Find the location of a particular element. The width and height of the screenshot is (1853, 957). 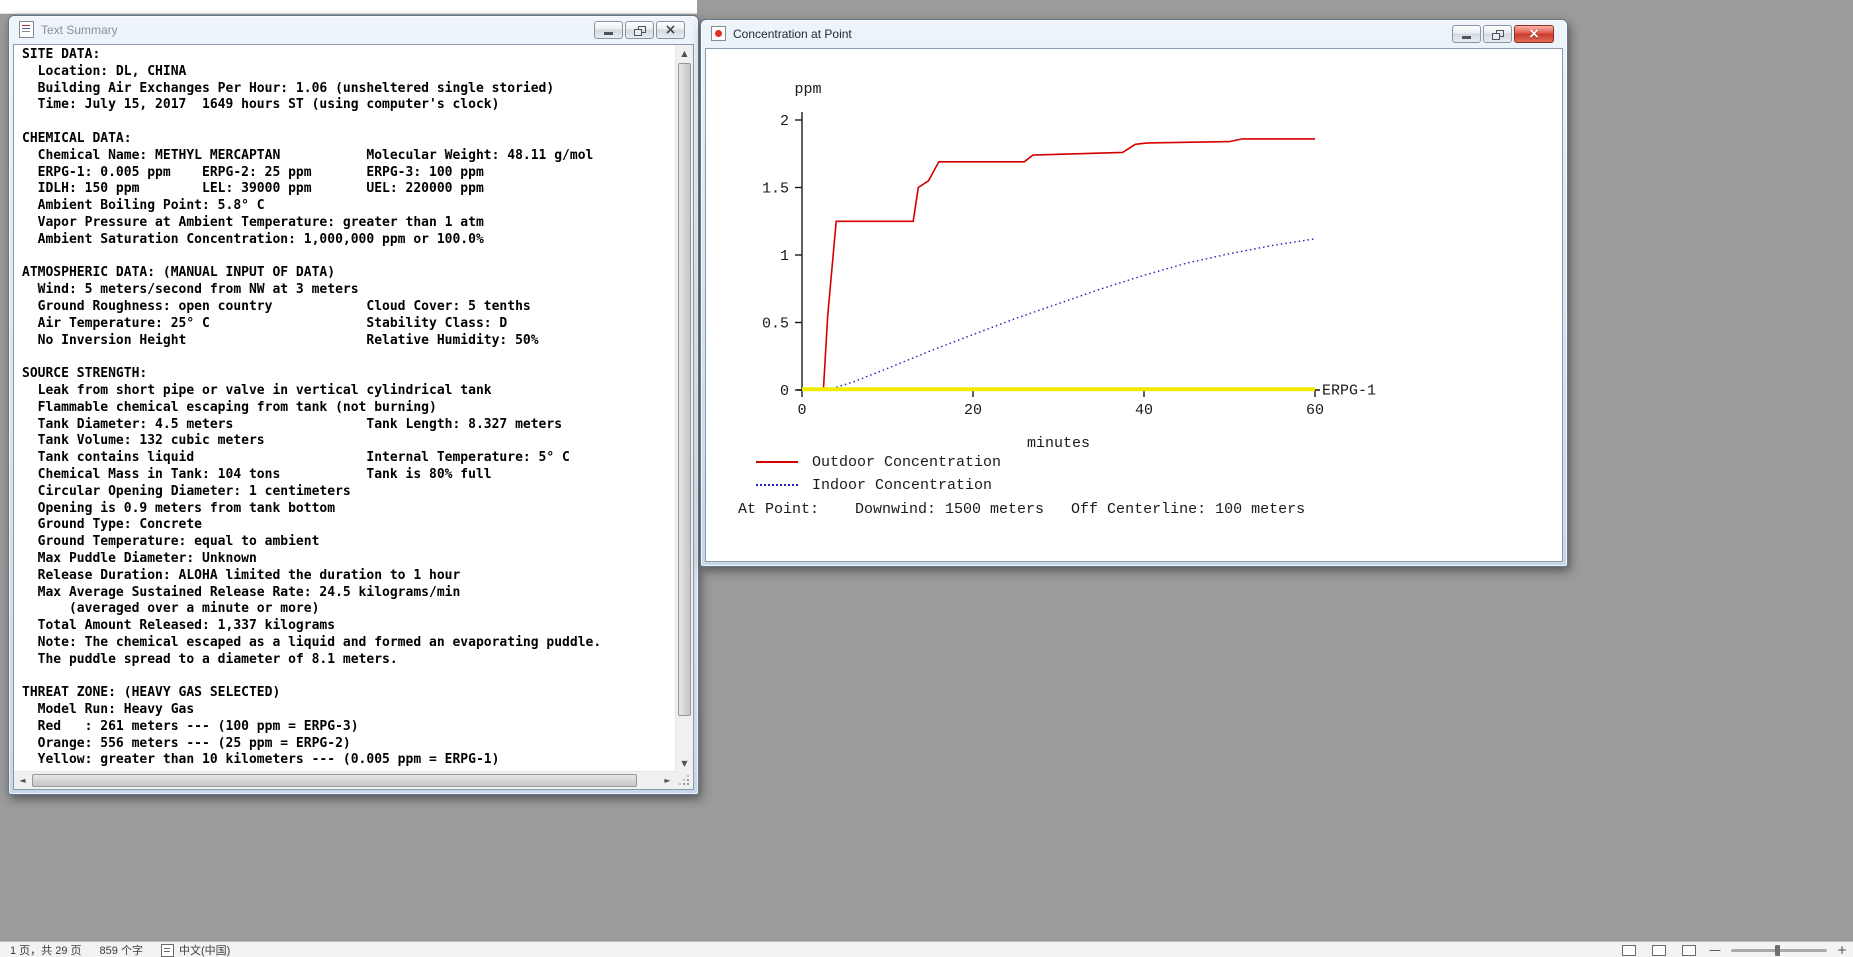

text-summary-title: Text Summary is located at coordinates (79, 29).